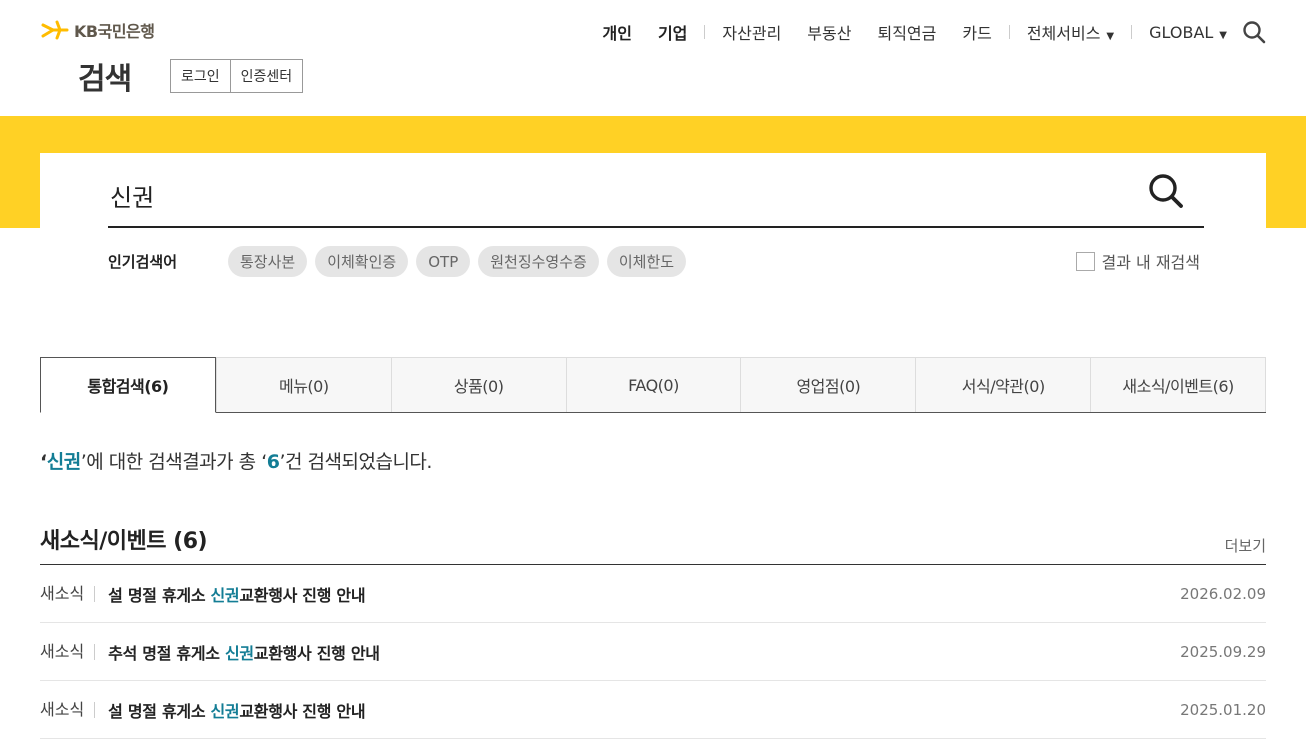 This screenshot has height=748, width=1306. What do you see at coordinates (200, 76) in the screenshot?
I see `login-button: 로그인` at bounding box center [200, 76].